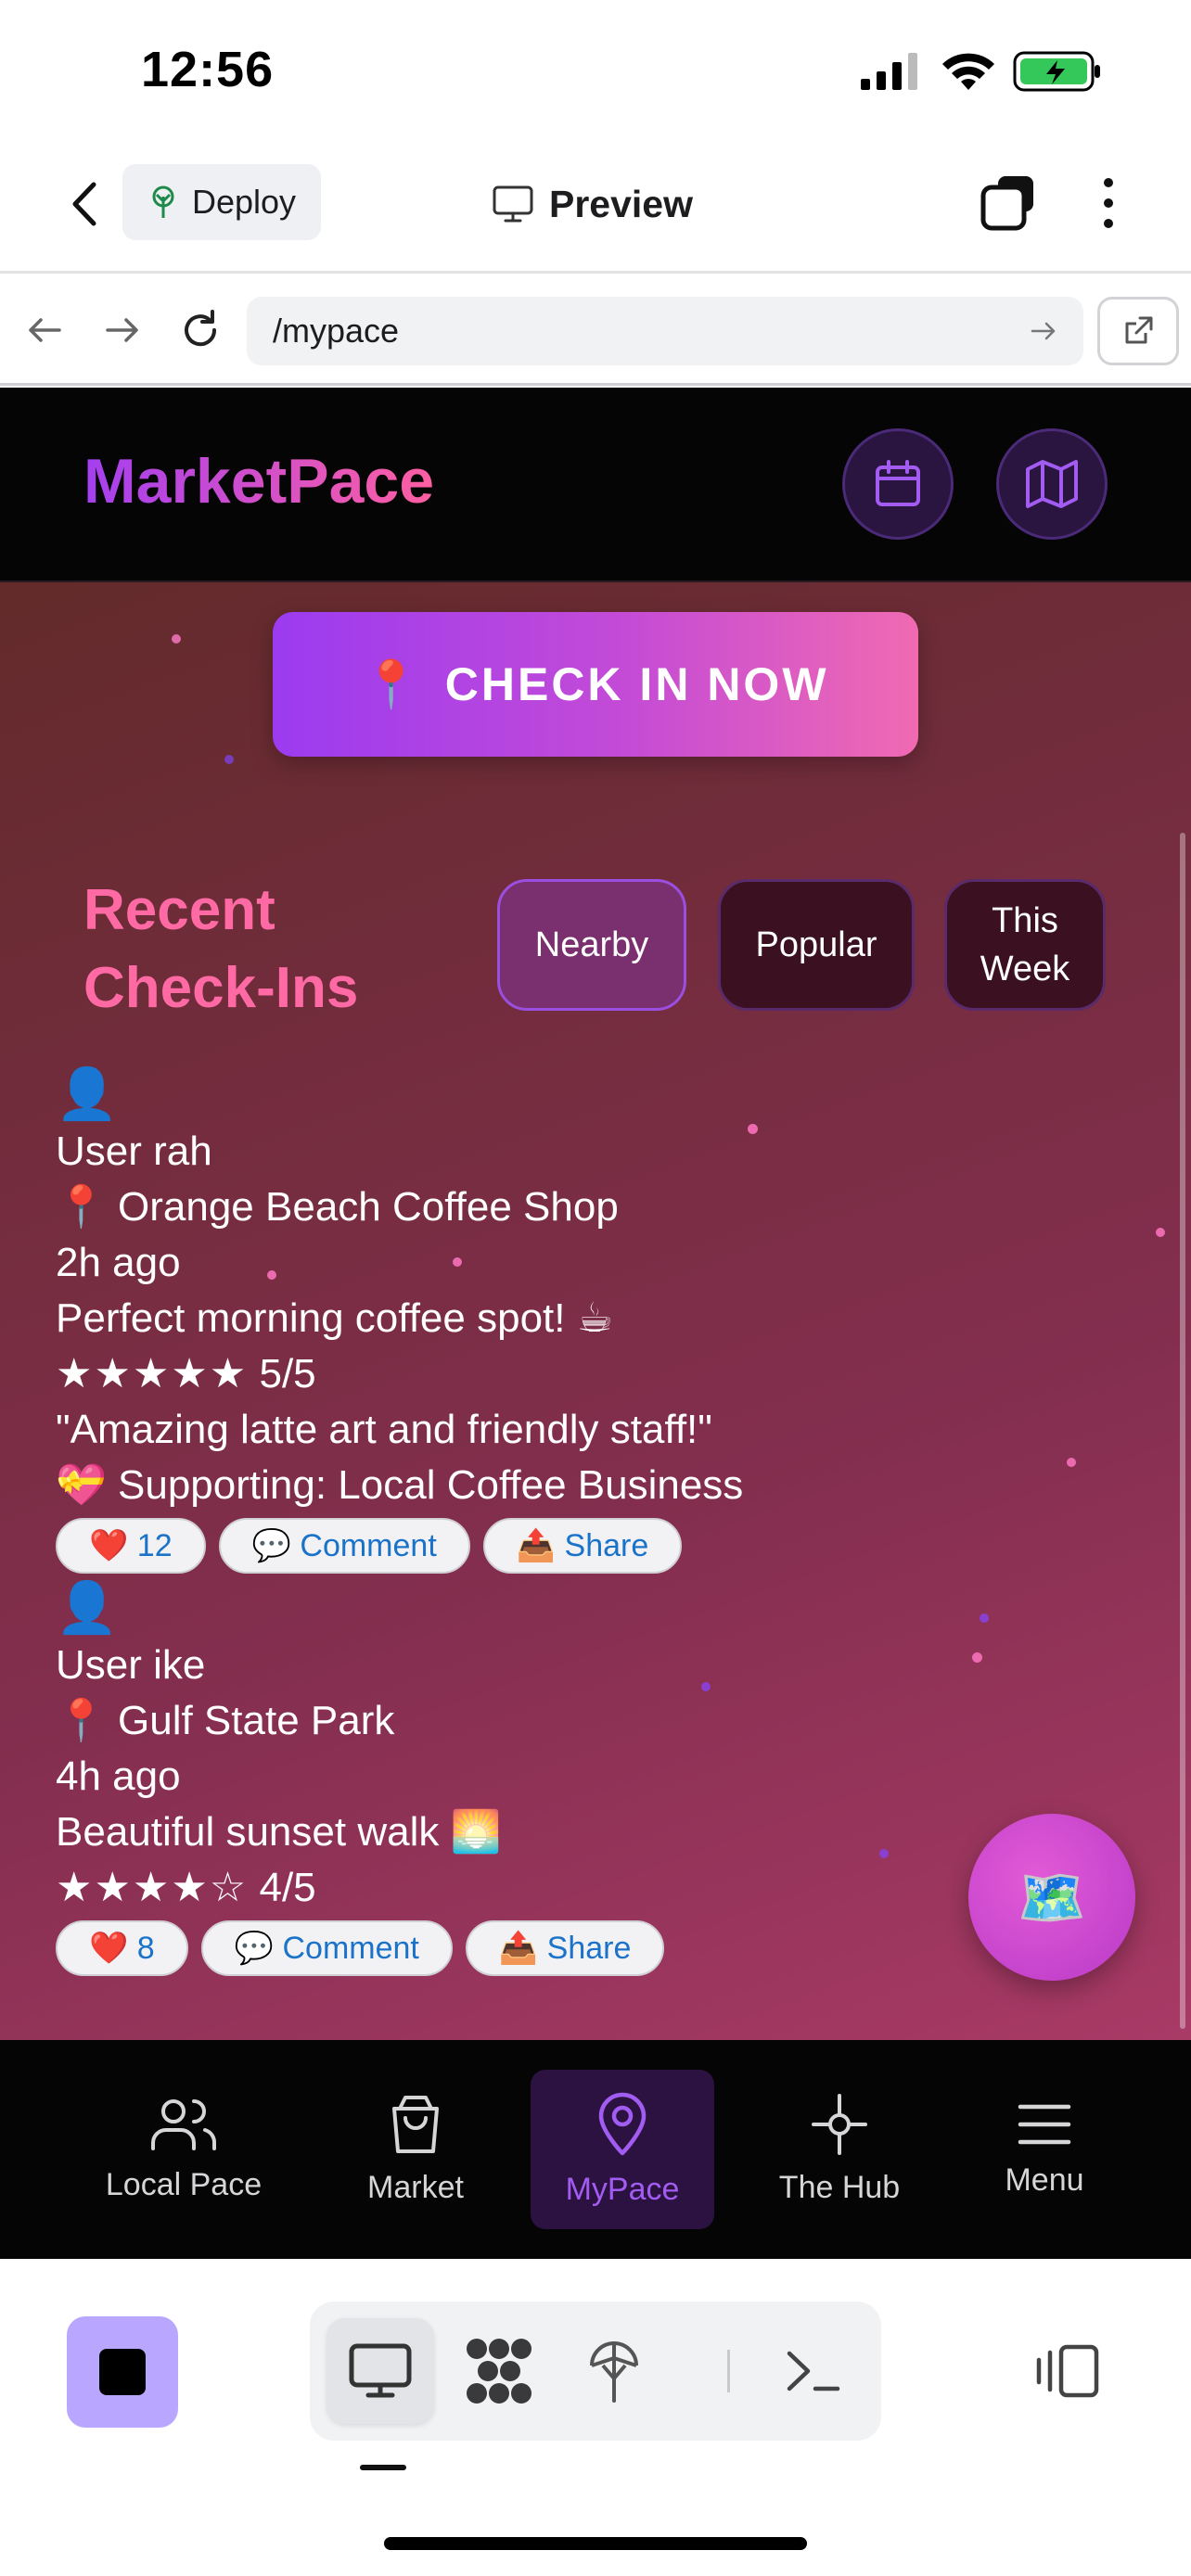 The width and height of the screenshot is (1191, 2576). I want to click on filter-label: This Week, so click(1025, 944).